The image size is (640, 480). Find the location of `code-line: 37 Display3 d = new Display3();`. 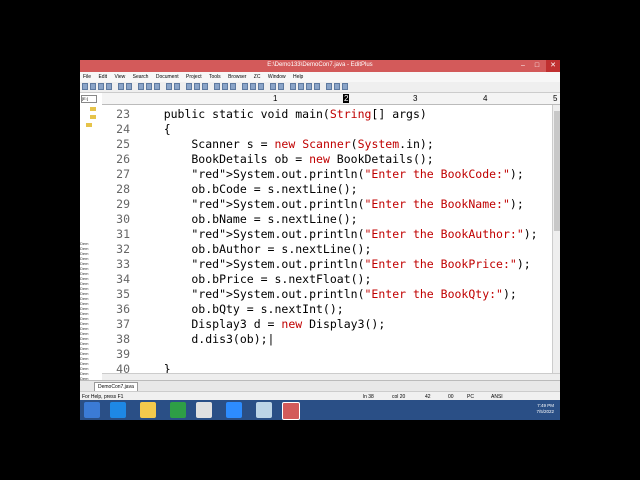

code-line: 37 Display3 d = new Display3(); is located at coordinates (327, 324).